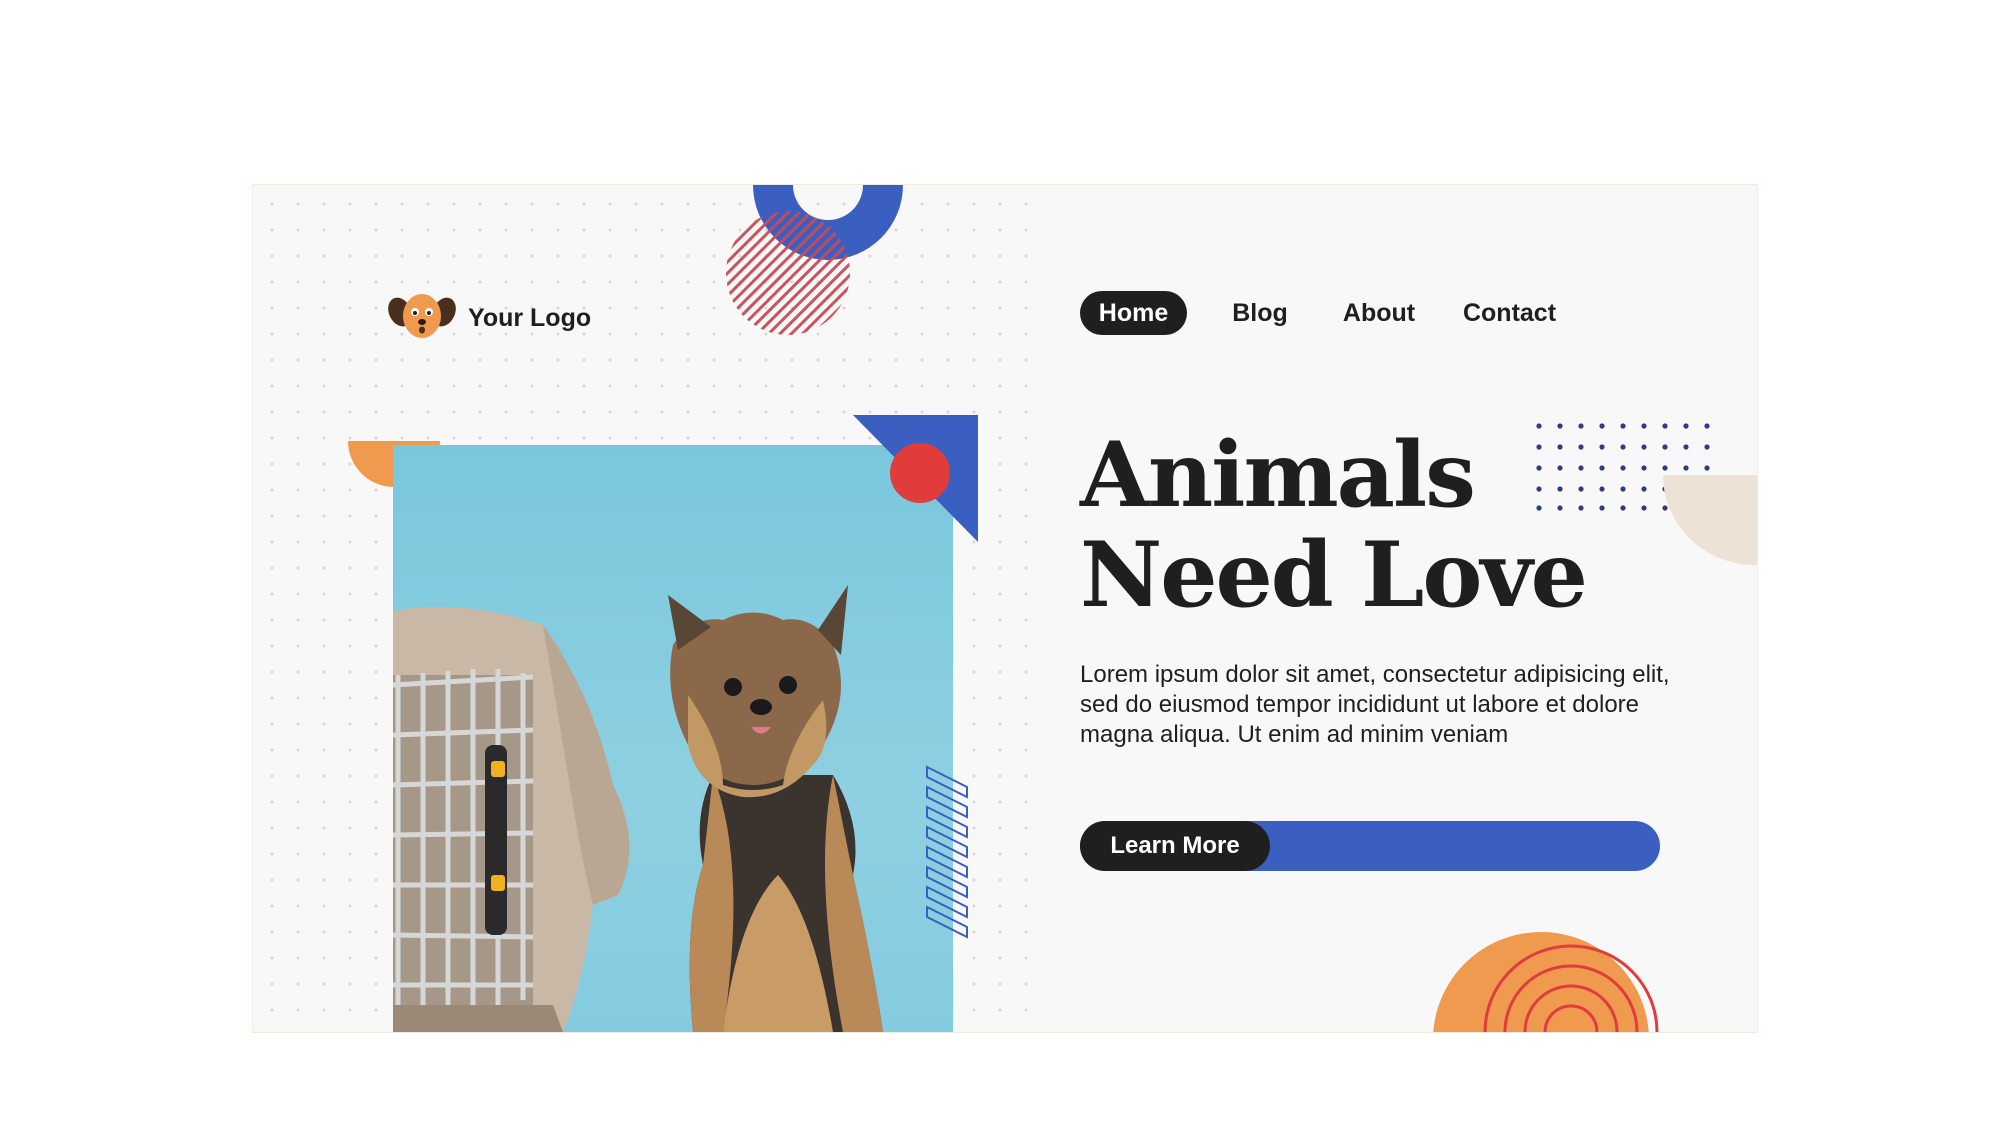 This screenshot has height=1126, width=2000. What do you see at coordinates (1509, 313) in the screenshot?
I see `nav-contact: Contact` at bounding box center [1509, 313].